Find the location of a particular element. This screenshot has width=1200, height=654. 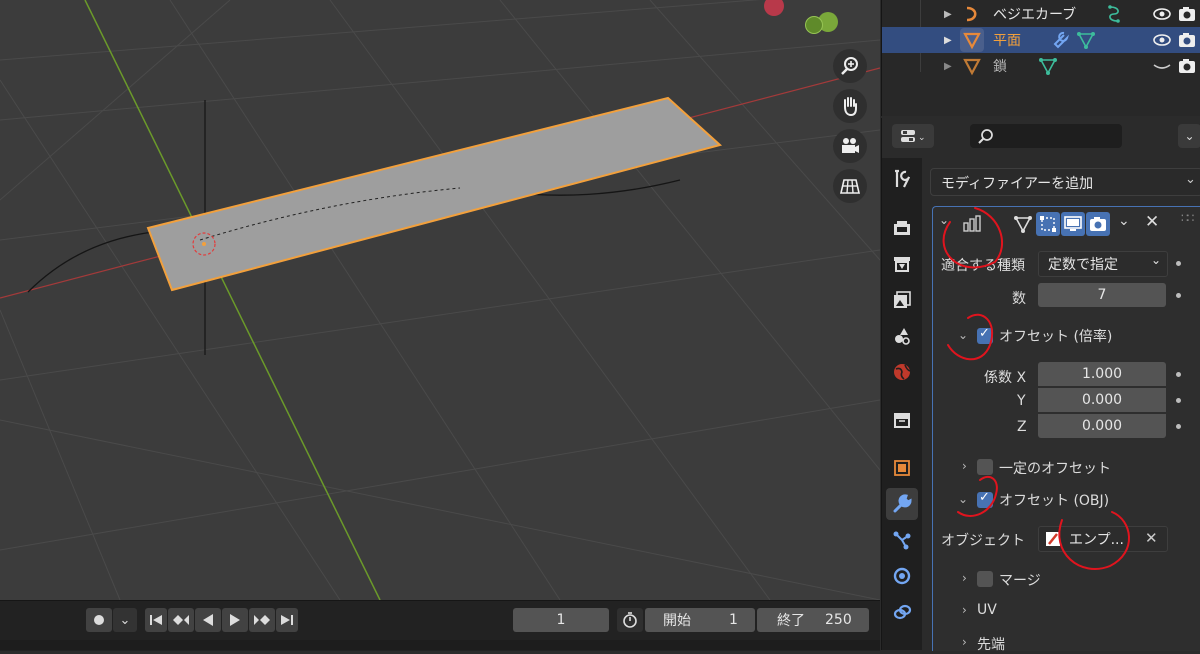

tab-particles is located at coordinates (902, 540).